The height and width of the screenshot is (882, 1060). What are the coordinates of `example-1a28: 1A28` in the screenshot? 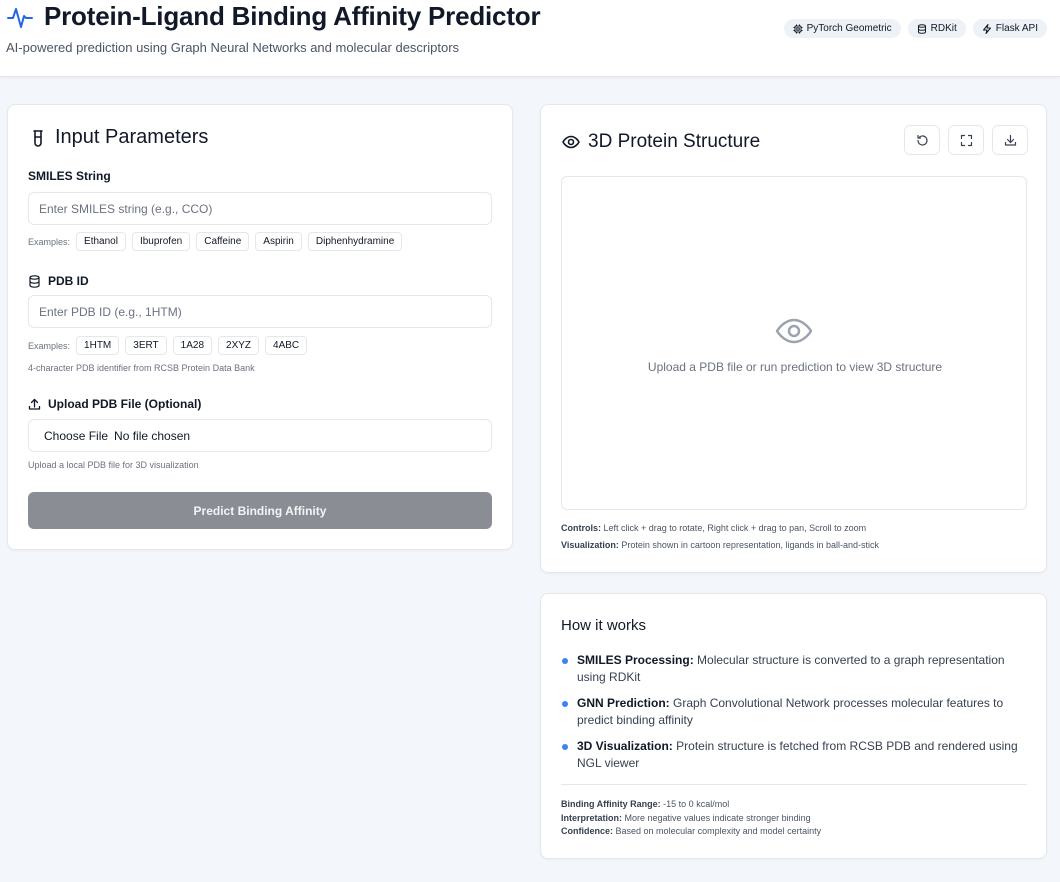 It's located at (192, 345).